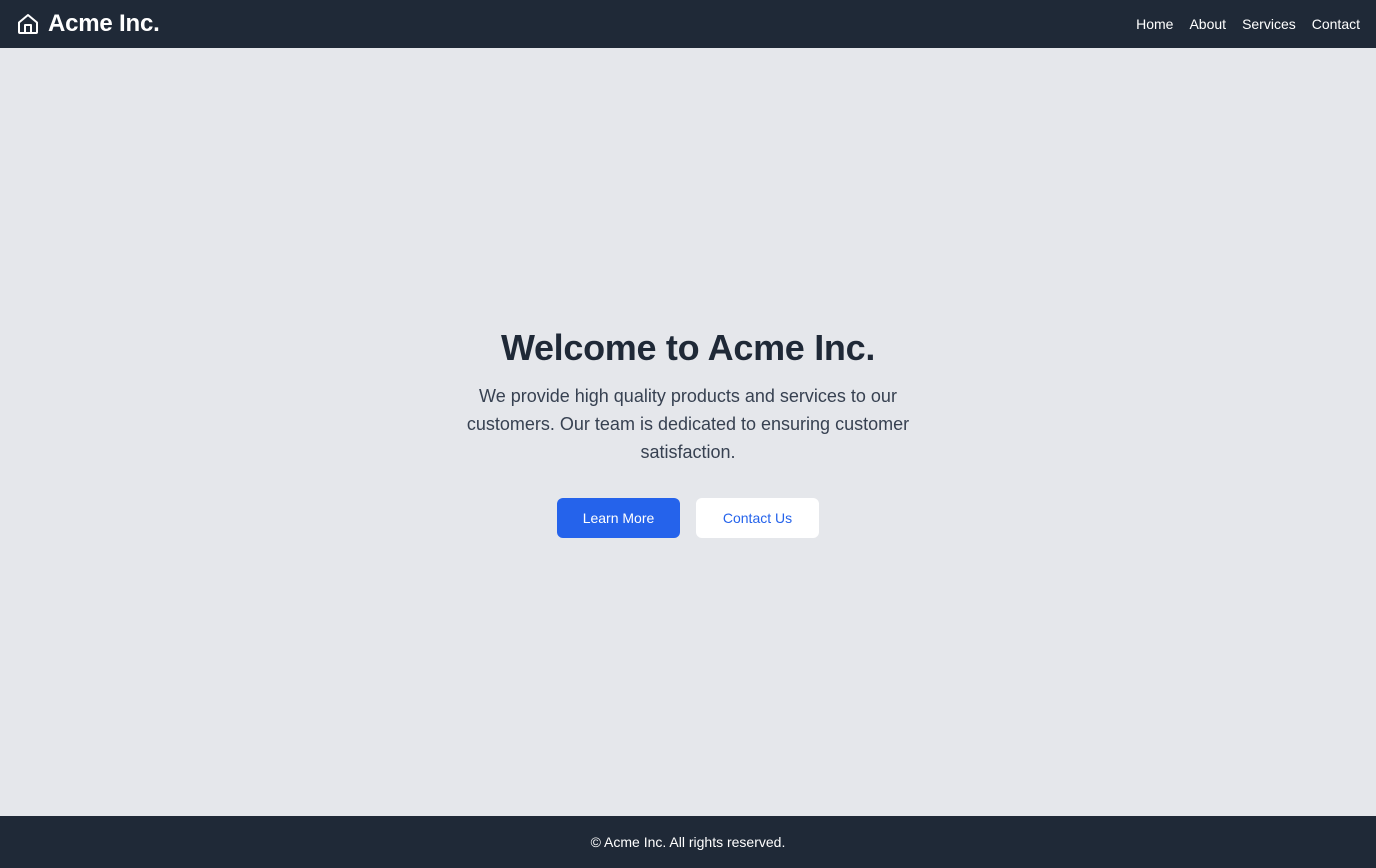 This screenshot has width=1376, height=868. I want to click on learn-more-button: Learn More, so click(618, 518).